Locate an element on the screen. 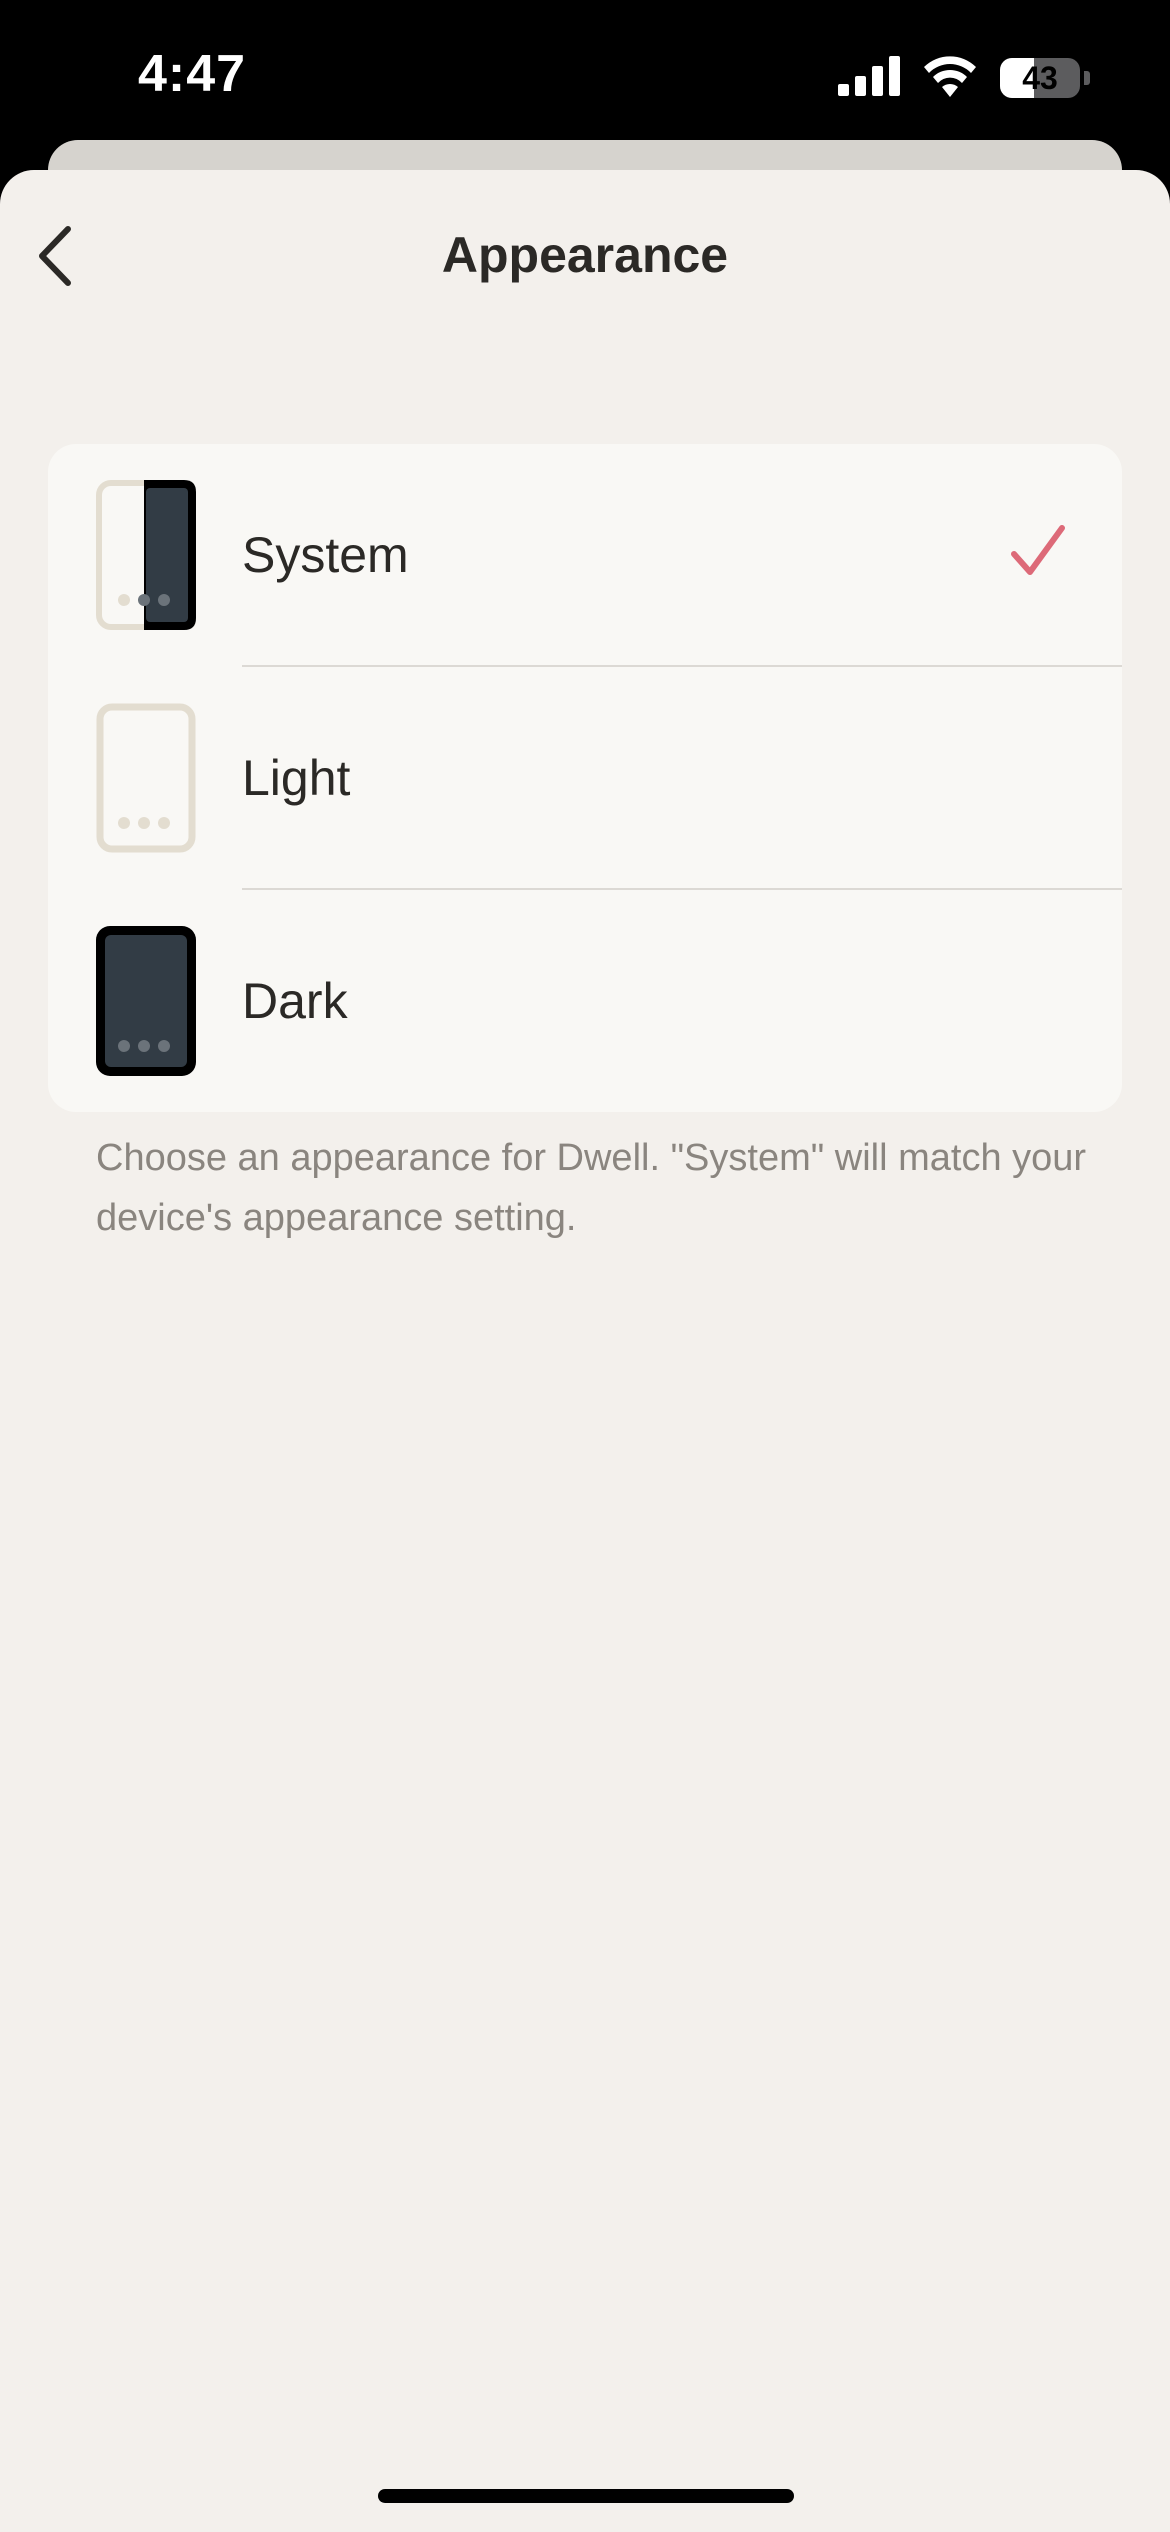 The height and width of the screenshot is (2532, 1170). option-system: System is located at coordinates (585, 555).